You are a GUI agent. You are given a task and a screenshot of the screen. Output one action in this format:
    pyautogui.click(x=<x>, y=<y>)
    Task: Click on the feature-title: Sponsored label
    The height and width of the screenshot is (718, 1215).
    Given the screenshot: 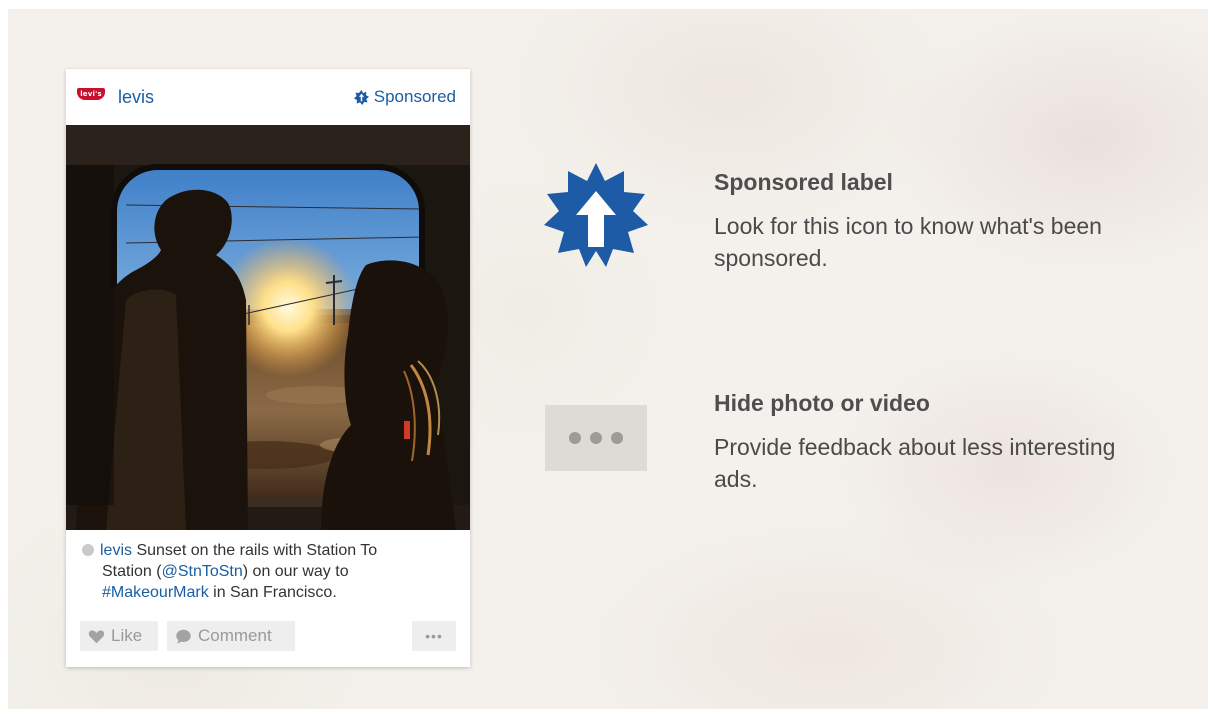 What is the action you would take?
    pyautogui.click(x=803, y=182)
    